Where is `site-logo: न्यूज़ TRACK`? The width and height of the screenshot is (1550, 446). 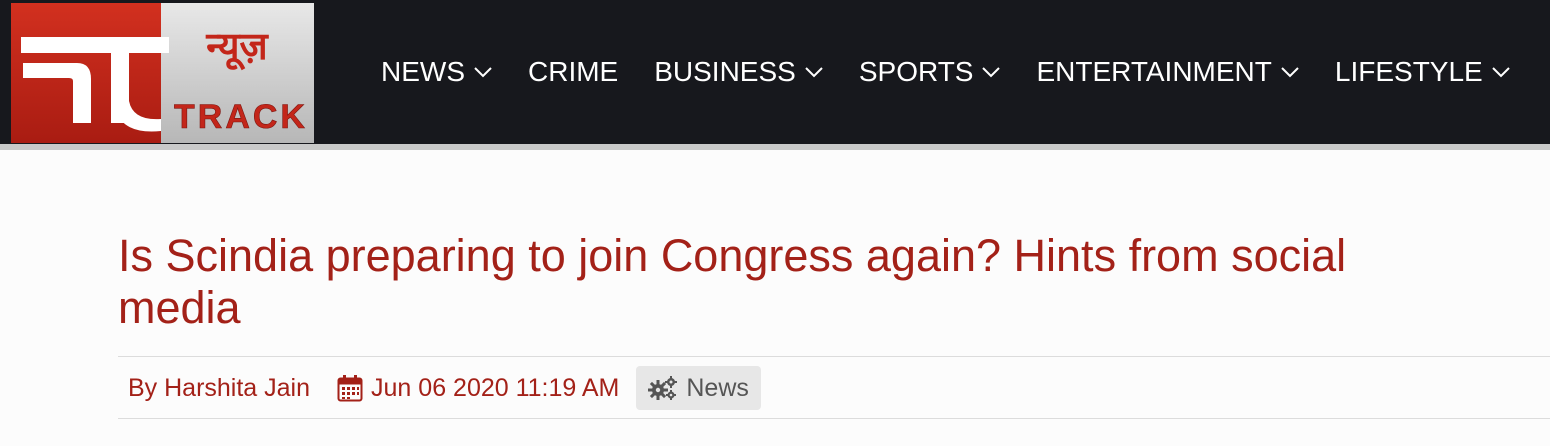 site-logo: न्यूज़ TRACK is located at coordinates (162, 73).